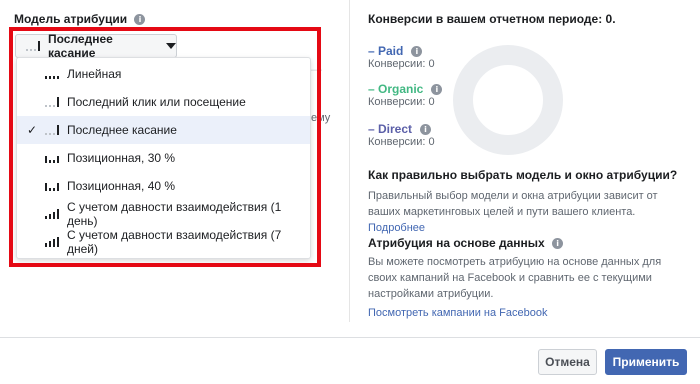  What do you see at coordinates (121, 186) in the screenshot?
I see `menu-item-label: Позиционная, 40 %` at bounding box center [121, 186].